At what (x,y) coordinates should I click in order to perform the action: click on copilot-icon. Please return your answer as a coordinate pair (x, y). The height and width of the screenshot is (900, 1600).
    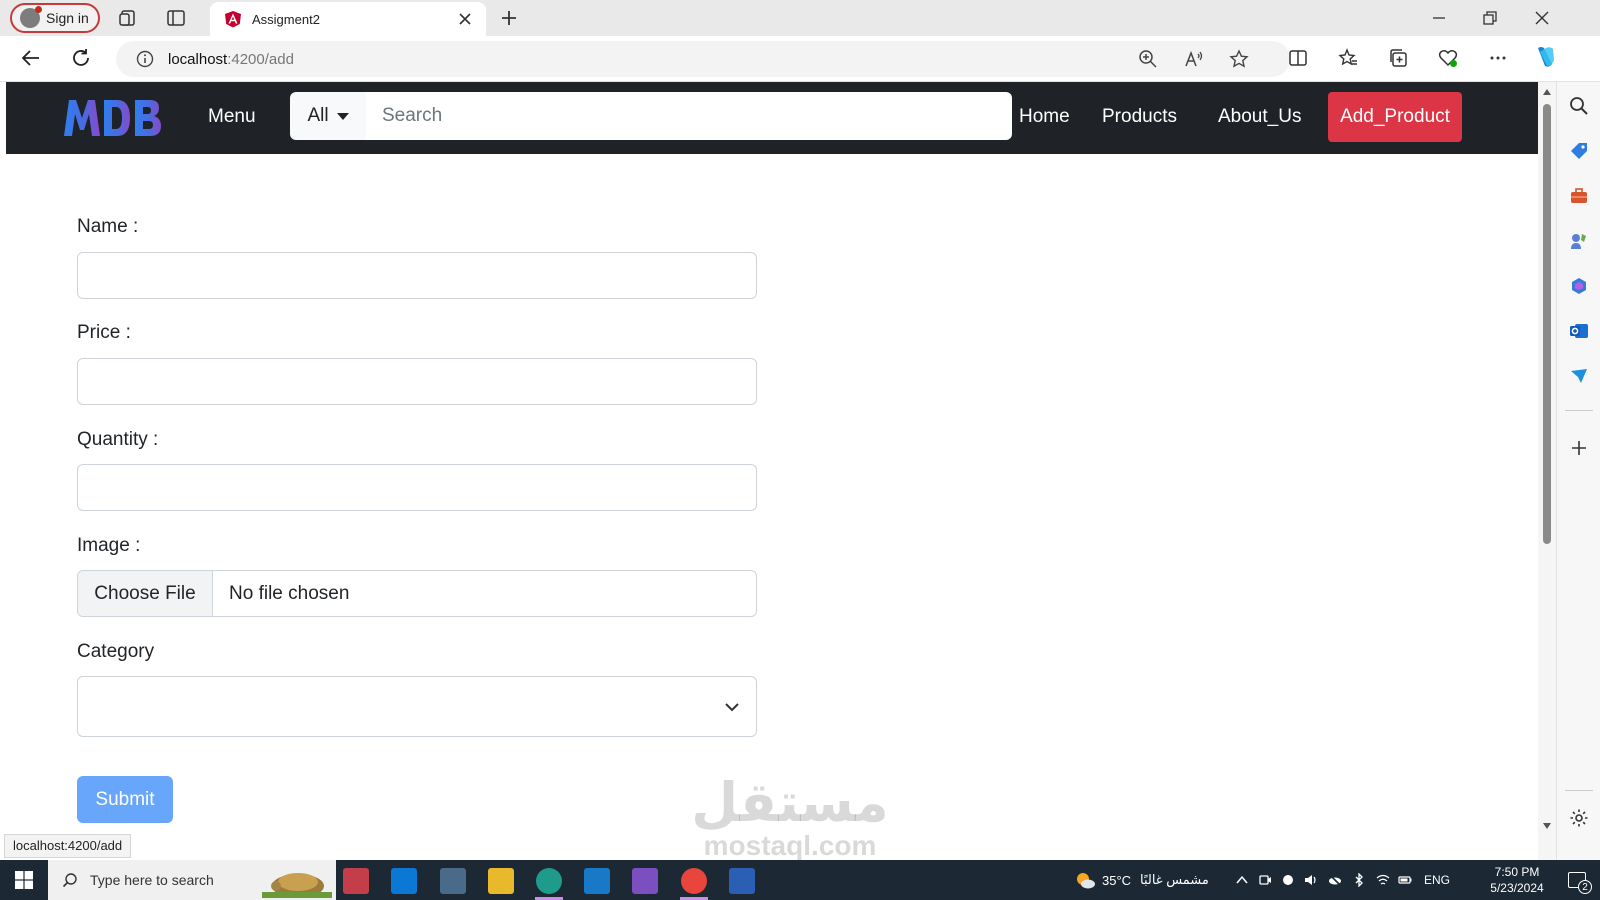
    Looking at the image, I should click on (1545, 57).